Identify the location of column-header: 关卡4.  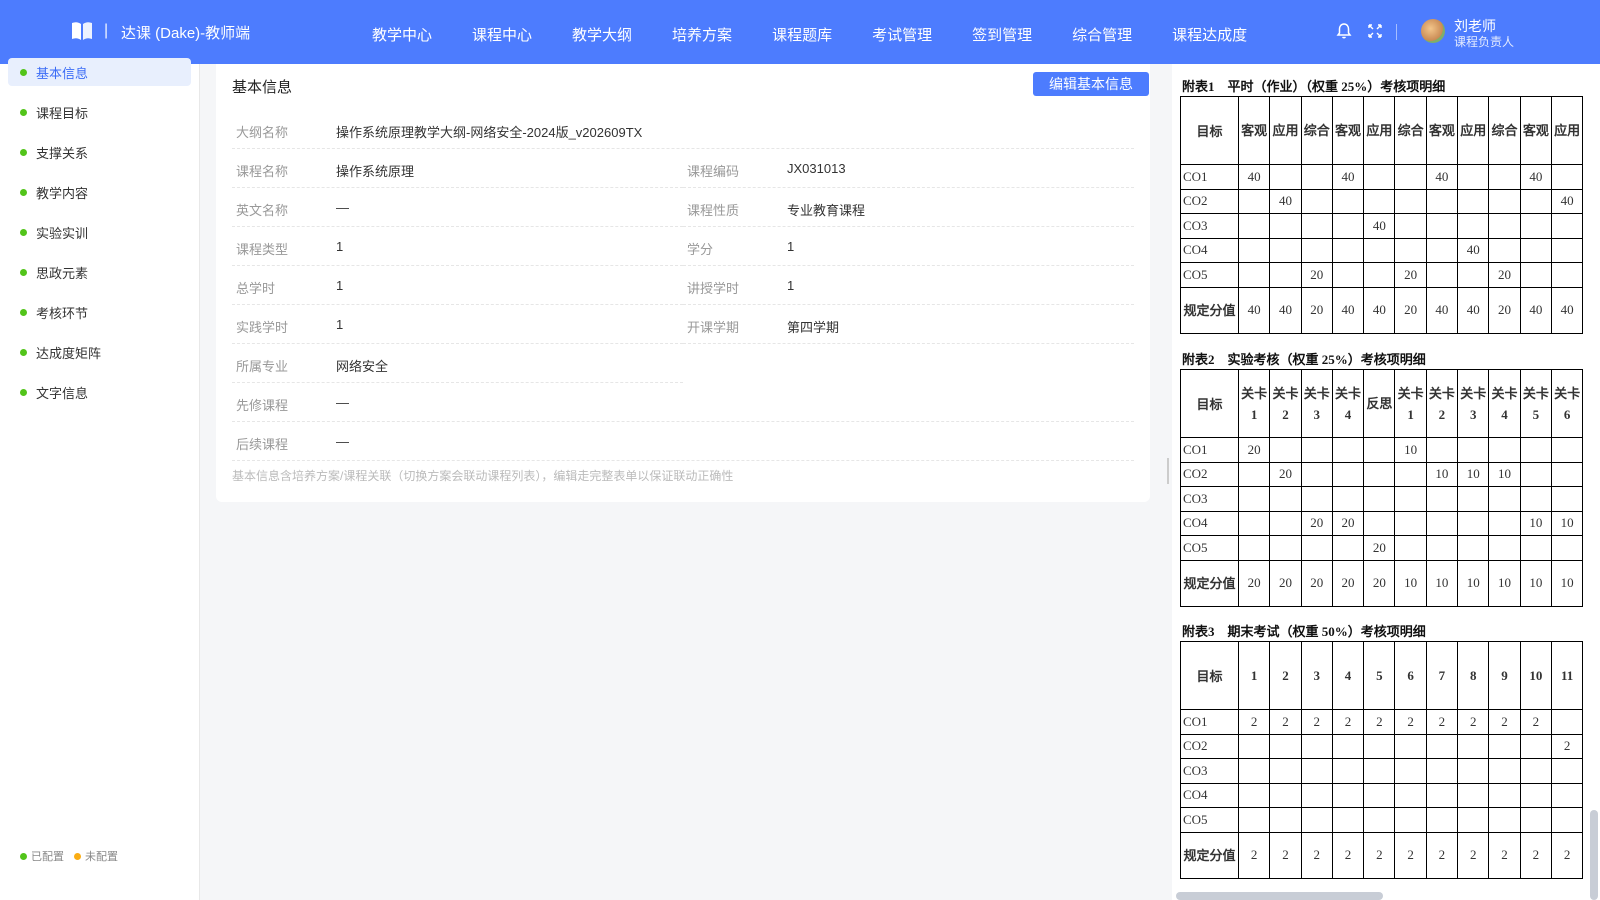
(1504, 403).